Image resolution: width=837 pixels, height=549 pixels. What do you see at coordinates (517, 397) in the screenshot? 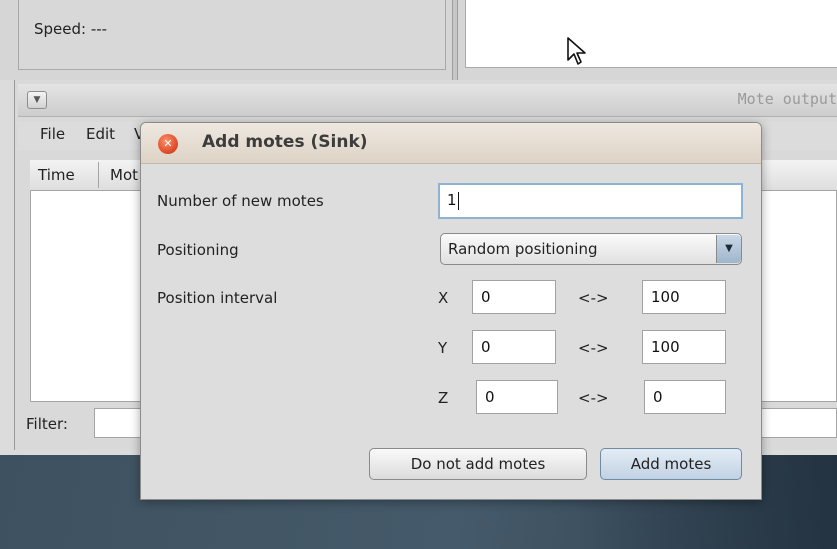
I see `z-min-input: 0` at bounding box center [517, 397].